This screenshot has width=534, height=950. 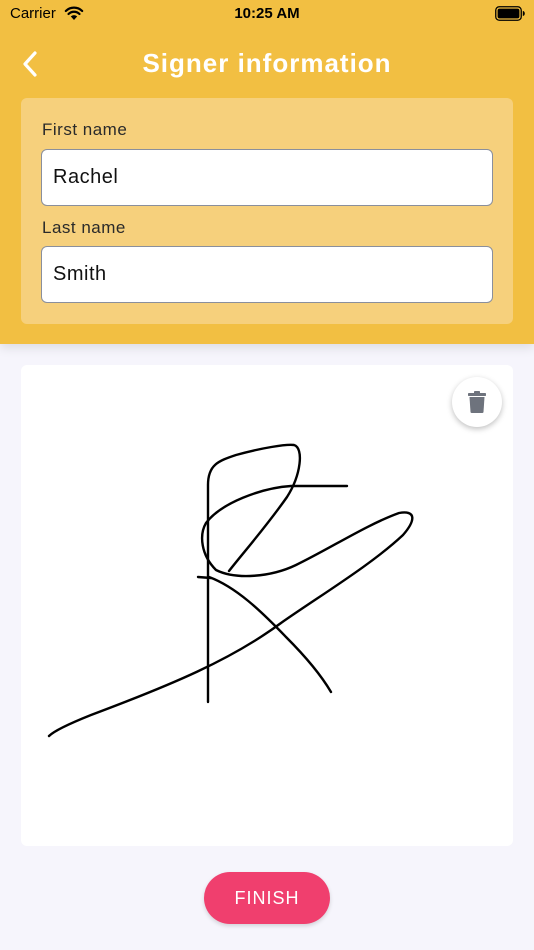 What do you see at coordinates (84, 227) in the screenshot?
I see `last-name-label: Last name` at bounding box center [84, 227].